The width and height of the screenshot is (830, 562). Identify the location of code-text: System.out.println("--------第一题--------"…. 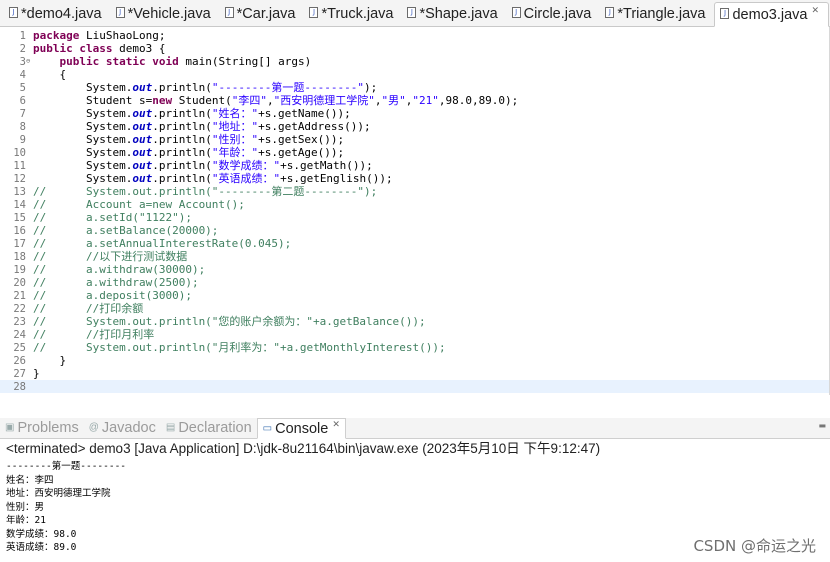
(205, 87).